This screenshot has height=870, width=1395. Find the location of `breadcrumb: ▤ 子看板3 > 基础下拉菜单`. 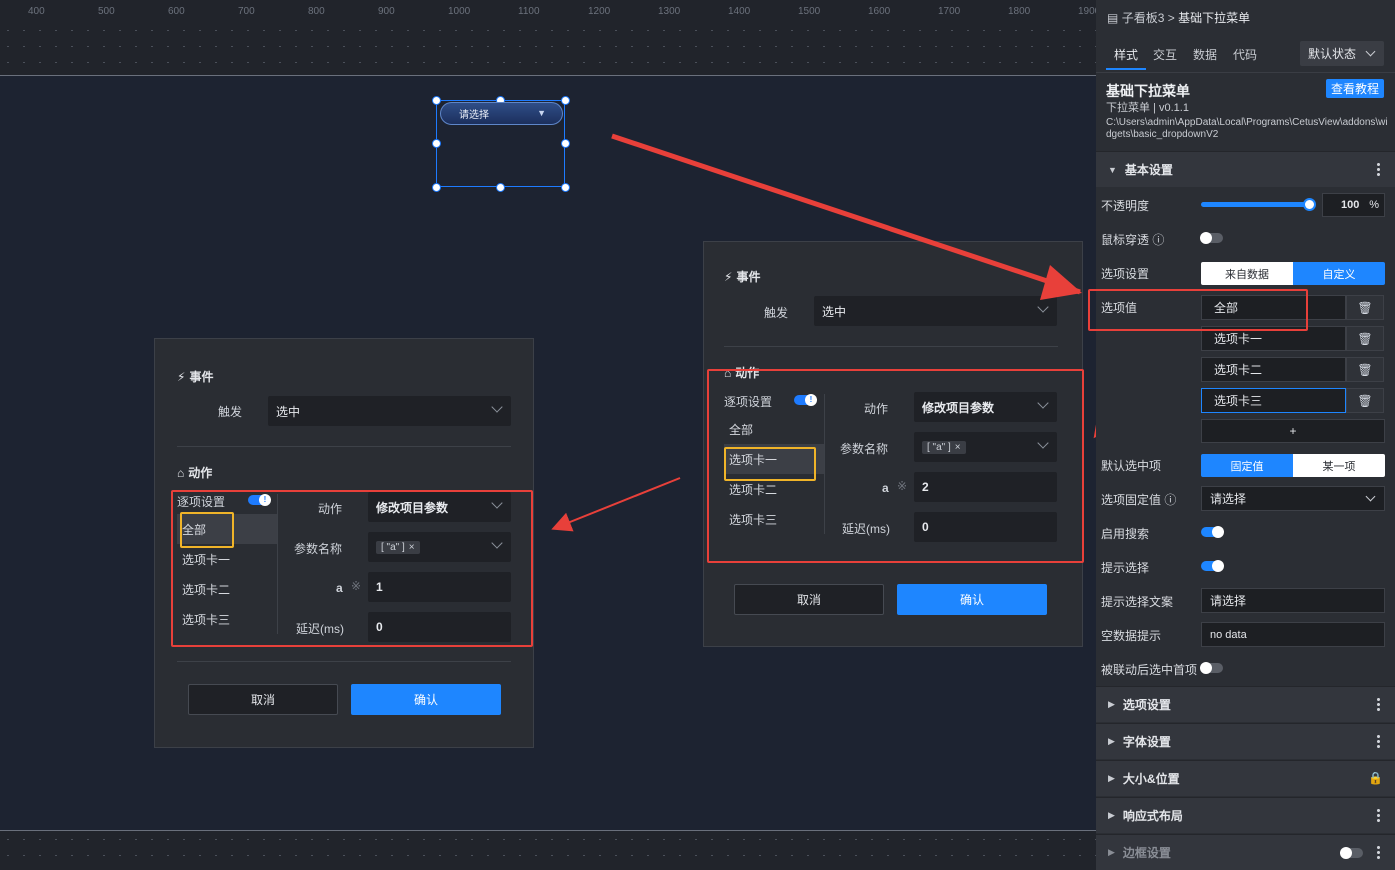

breadcrumb: ▤ 子看板3 > 基础下拉菜单 is located at coordinates (1179, 18).